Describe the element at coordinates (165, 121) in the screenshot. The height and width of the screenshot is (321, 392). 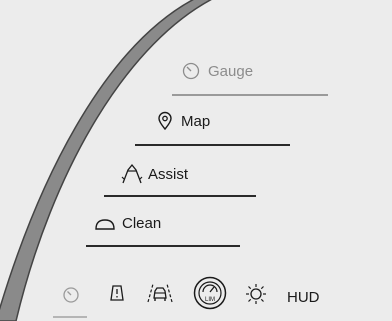
I see `map-pin-icon` at that location.